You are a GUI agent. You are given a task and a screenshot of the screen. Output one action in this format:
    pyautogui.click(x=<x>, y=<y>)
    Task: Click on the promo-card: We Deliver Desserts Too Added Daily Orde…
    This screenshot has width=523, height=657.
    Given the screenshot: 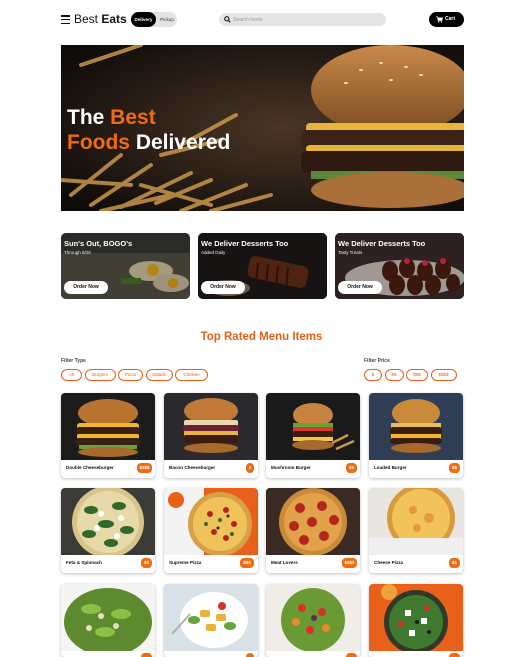 What is the action you would take?
    pyautogui.click(x=262, y=266)
    